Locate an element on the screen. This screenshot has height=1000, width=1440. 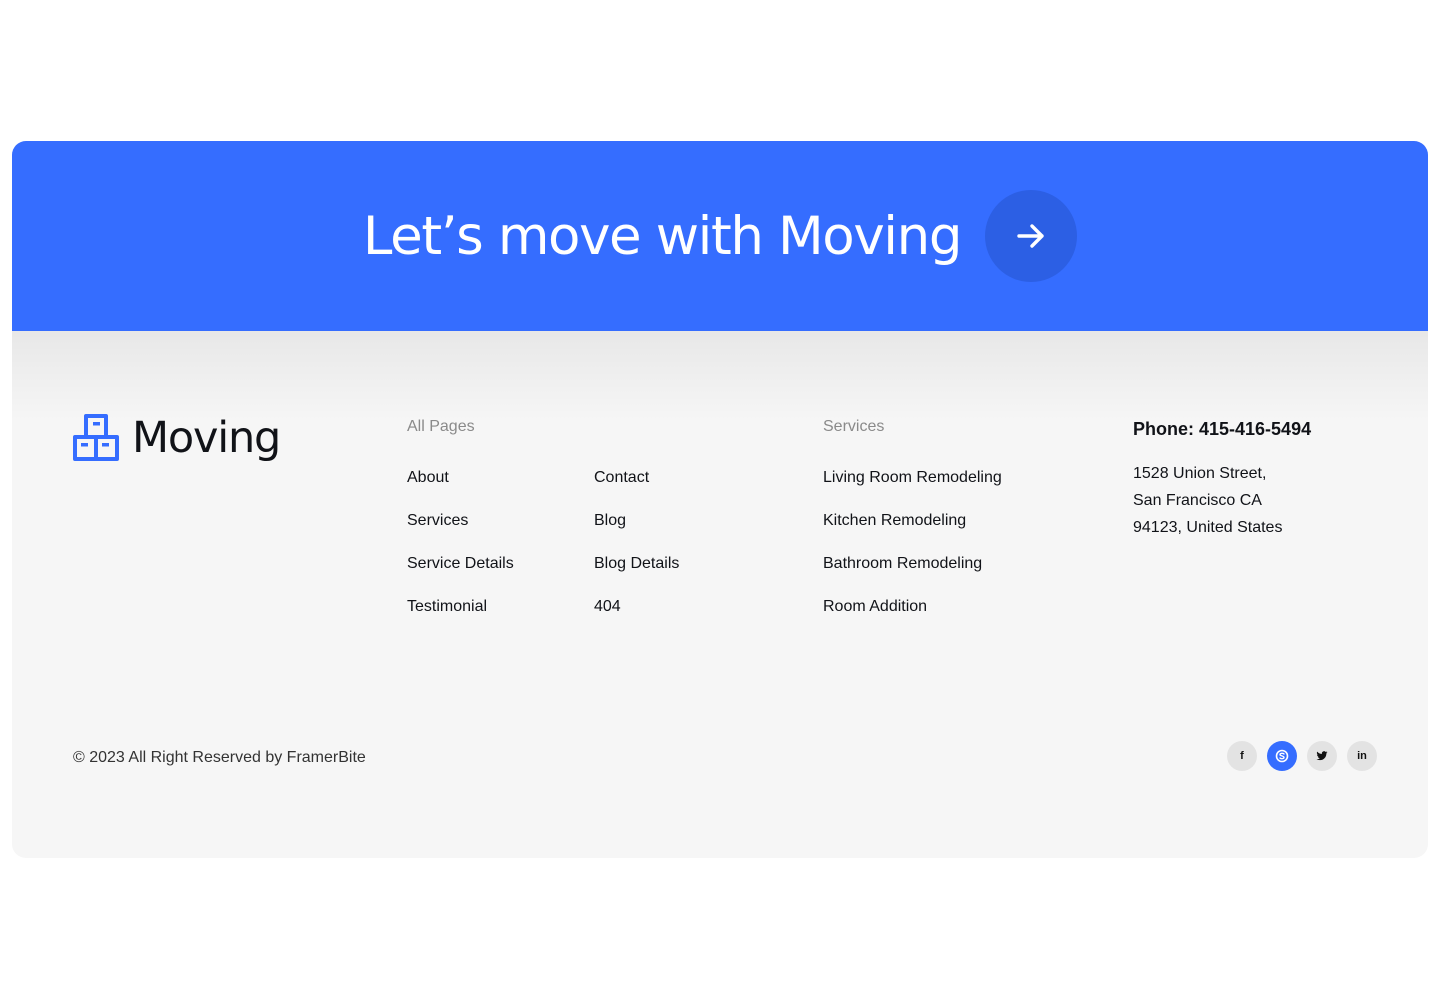
footer-link-blog-details: Blog Details is located at coordinates (636, 564).